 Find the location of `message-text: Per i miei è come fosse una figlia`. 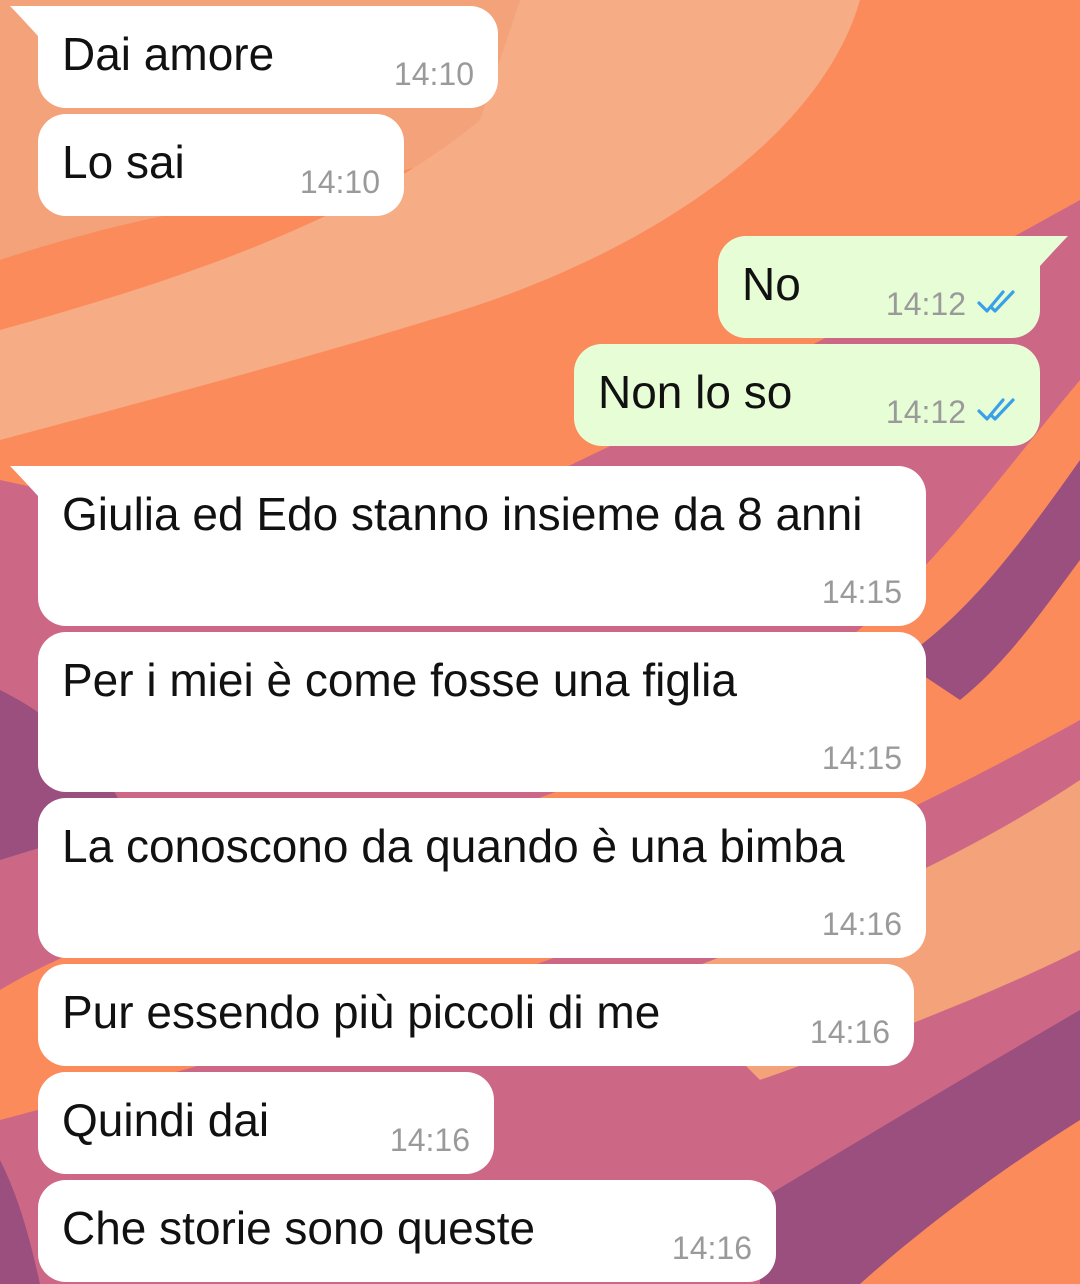

message-text: Per i miei è come fosse una figlia is located at coordinates (399, 680).